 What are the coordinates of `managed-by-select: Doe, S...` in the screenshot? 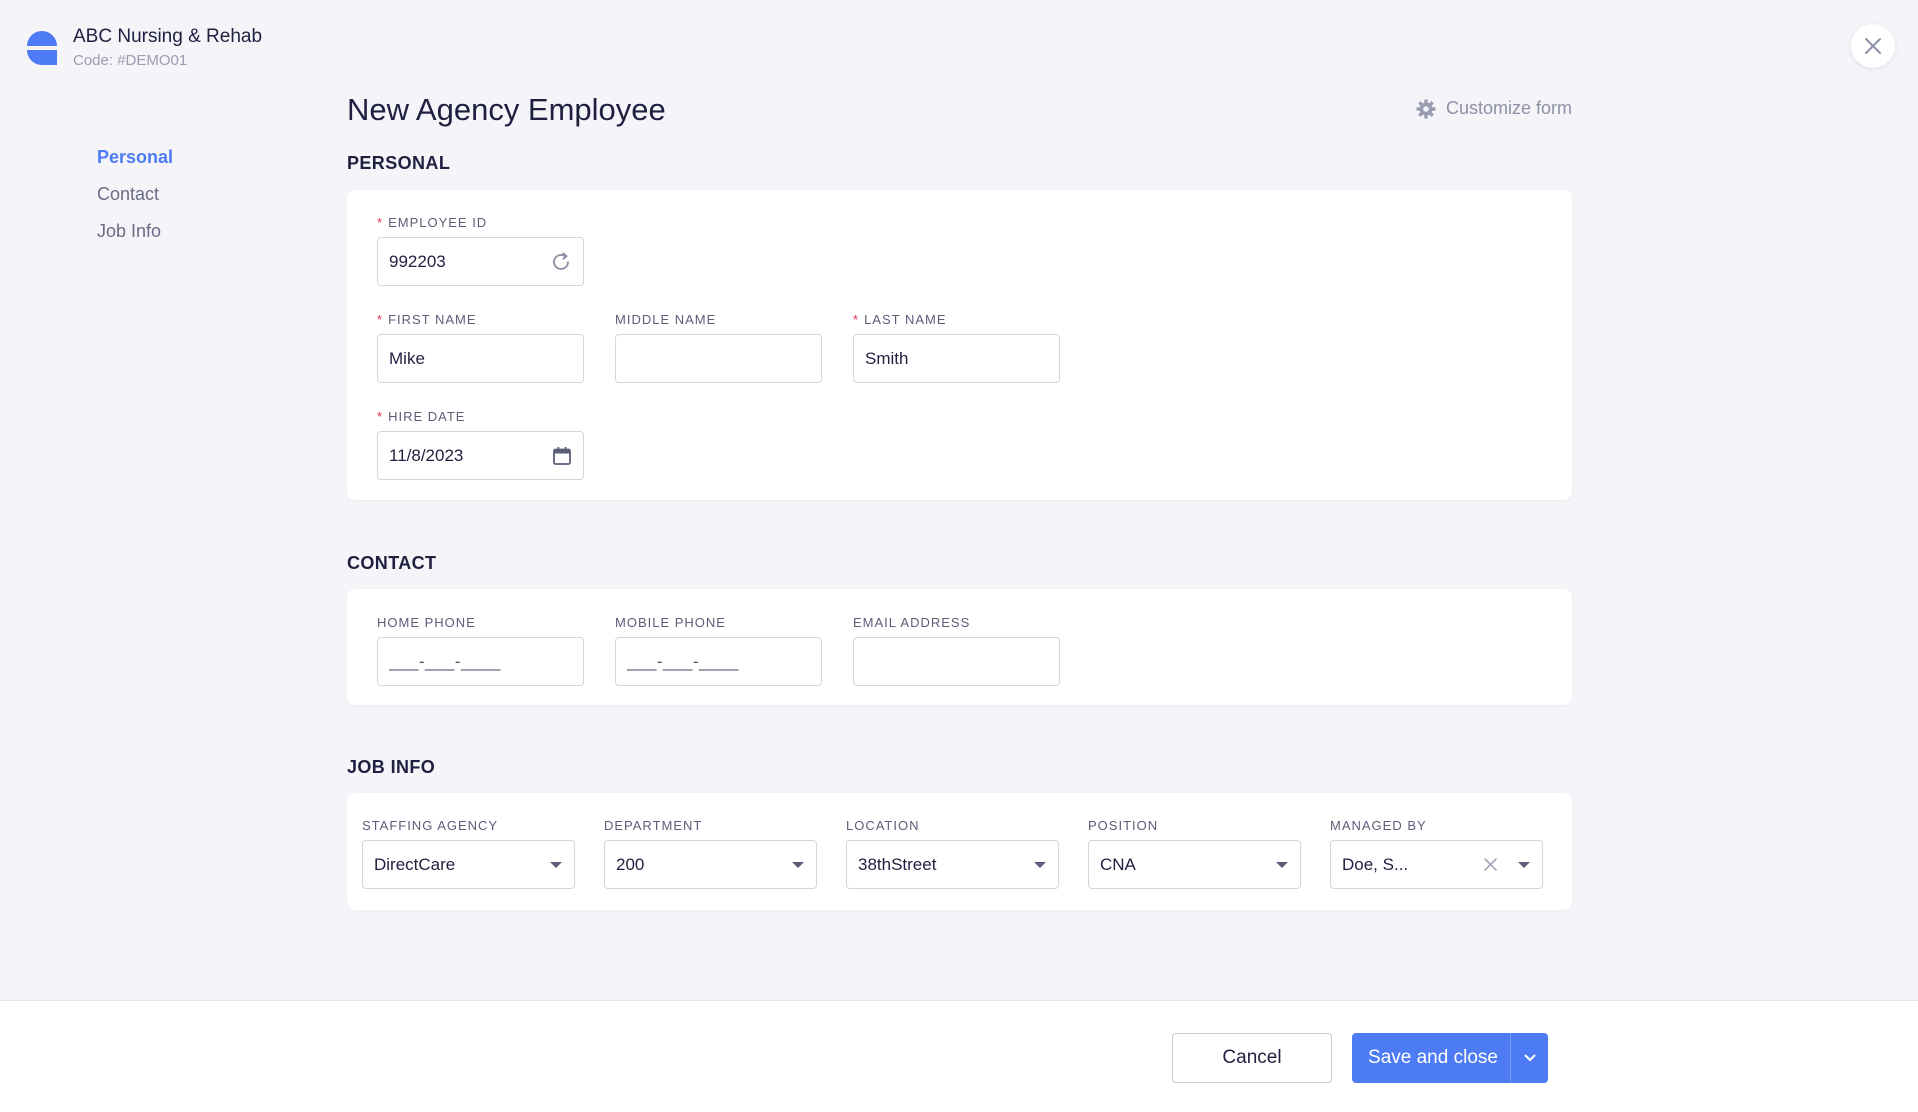 It's located at (1436, 864).